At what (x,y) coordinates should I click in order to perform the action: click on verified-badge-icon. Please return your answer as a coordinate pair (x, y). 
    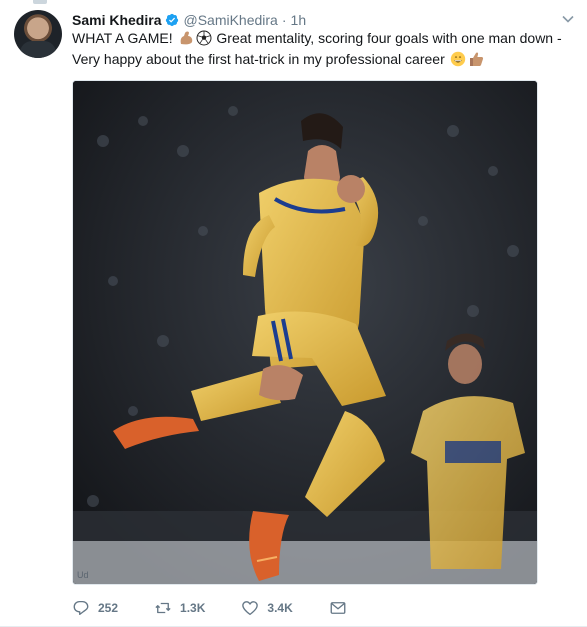
    Looking at the image, I should click on (172, 20).